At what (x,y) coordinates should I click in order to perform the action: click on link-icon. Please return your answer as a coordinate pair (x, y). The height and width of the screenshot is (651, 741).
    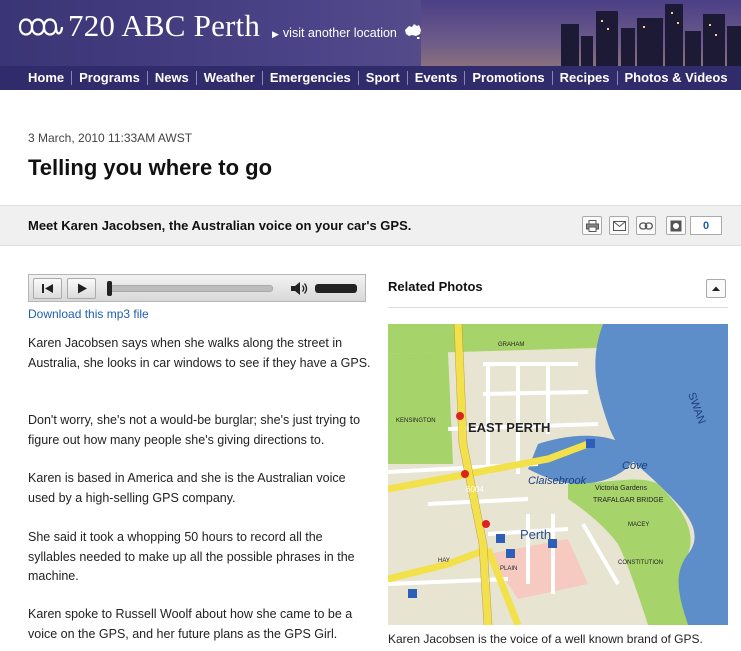
    Looking at the image, I should click on (646, 225).